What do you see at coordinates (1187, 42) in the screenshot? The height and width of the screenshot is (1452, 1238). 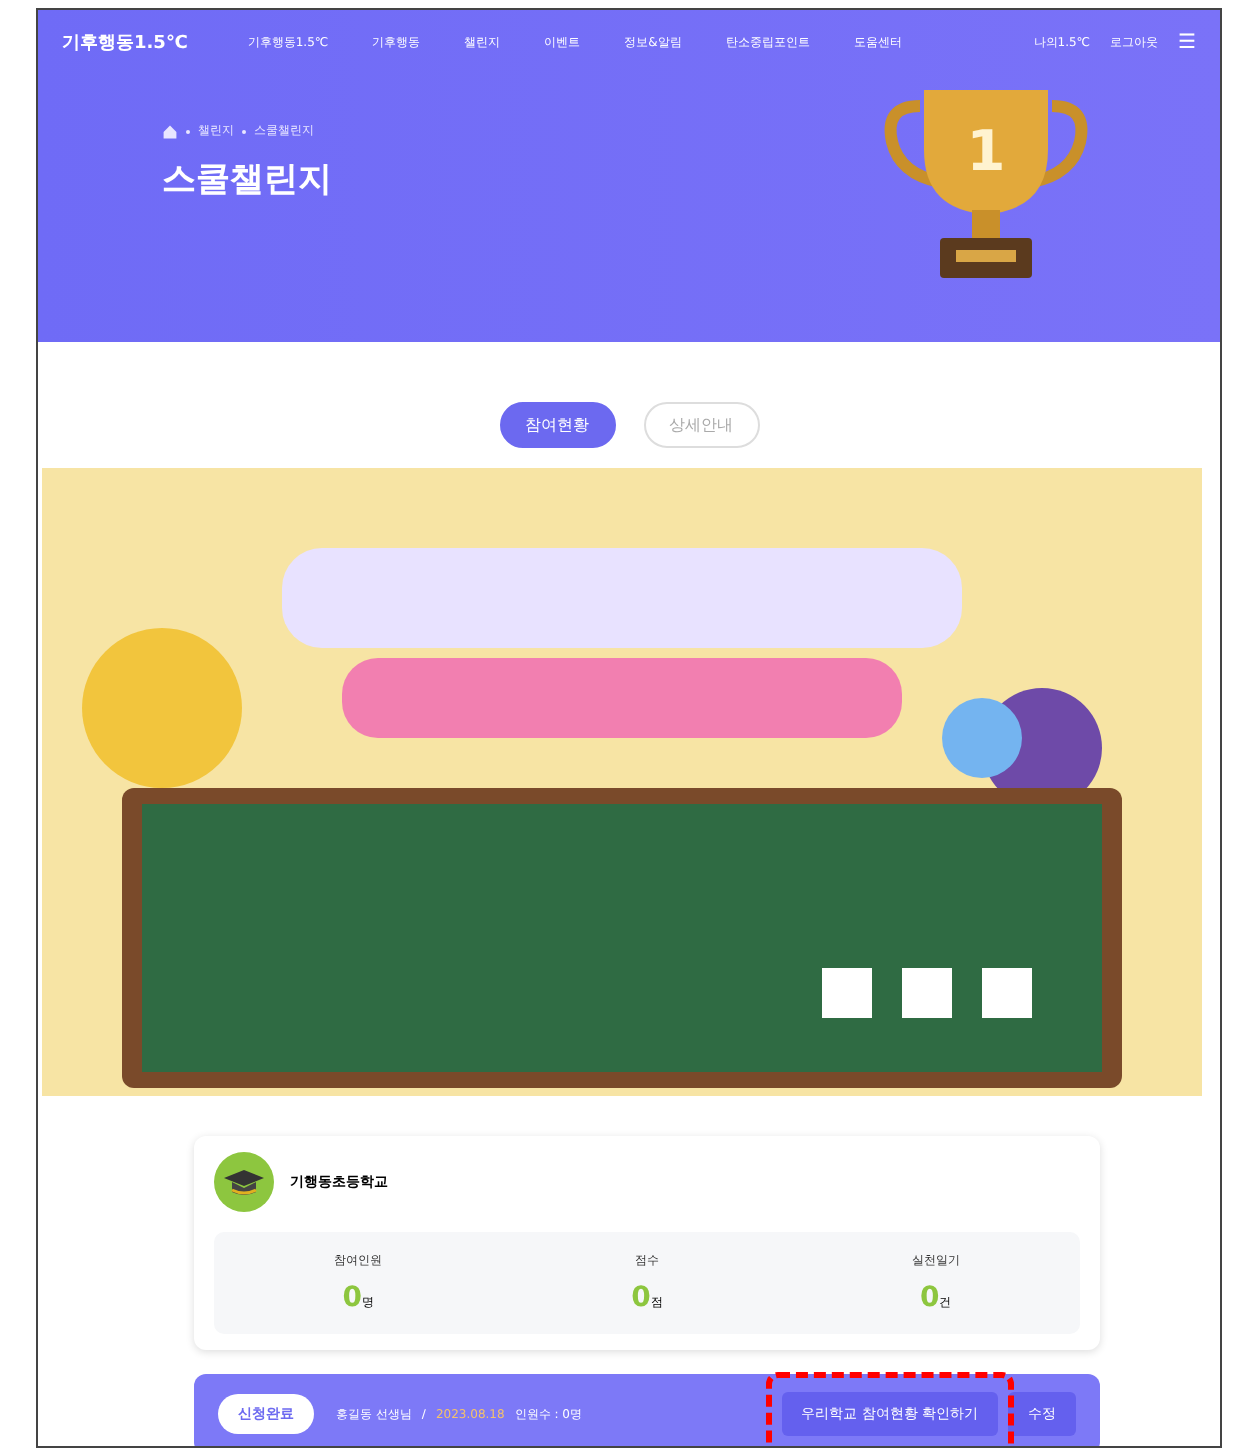 I see `menu-icon: ☰` at bounding box center [1187, 42].